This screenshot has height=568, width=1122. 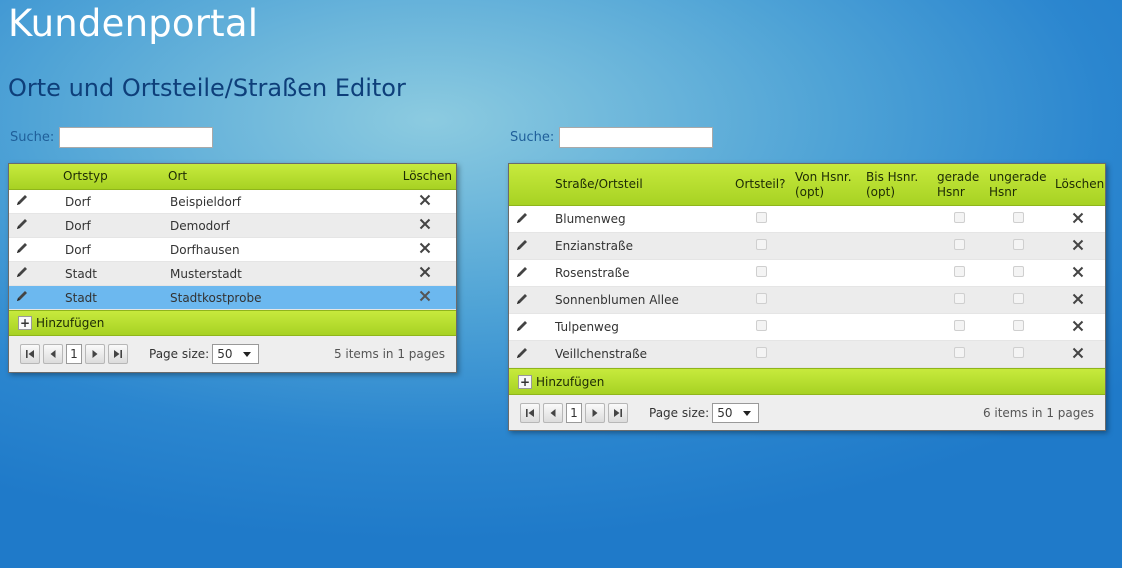 I want to click on column-header-bis-hsnr: Bis Hsnr. (opt), so click(x=897, y=185).